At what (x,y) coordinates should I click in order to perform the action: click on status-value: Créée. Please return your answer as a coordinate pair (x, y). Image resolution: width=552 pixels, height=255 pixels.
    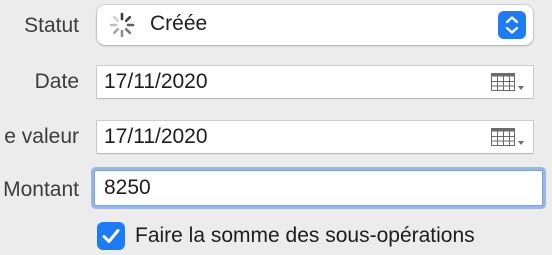
    Looking at the image, I should click on (179, 23).